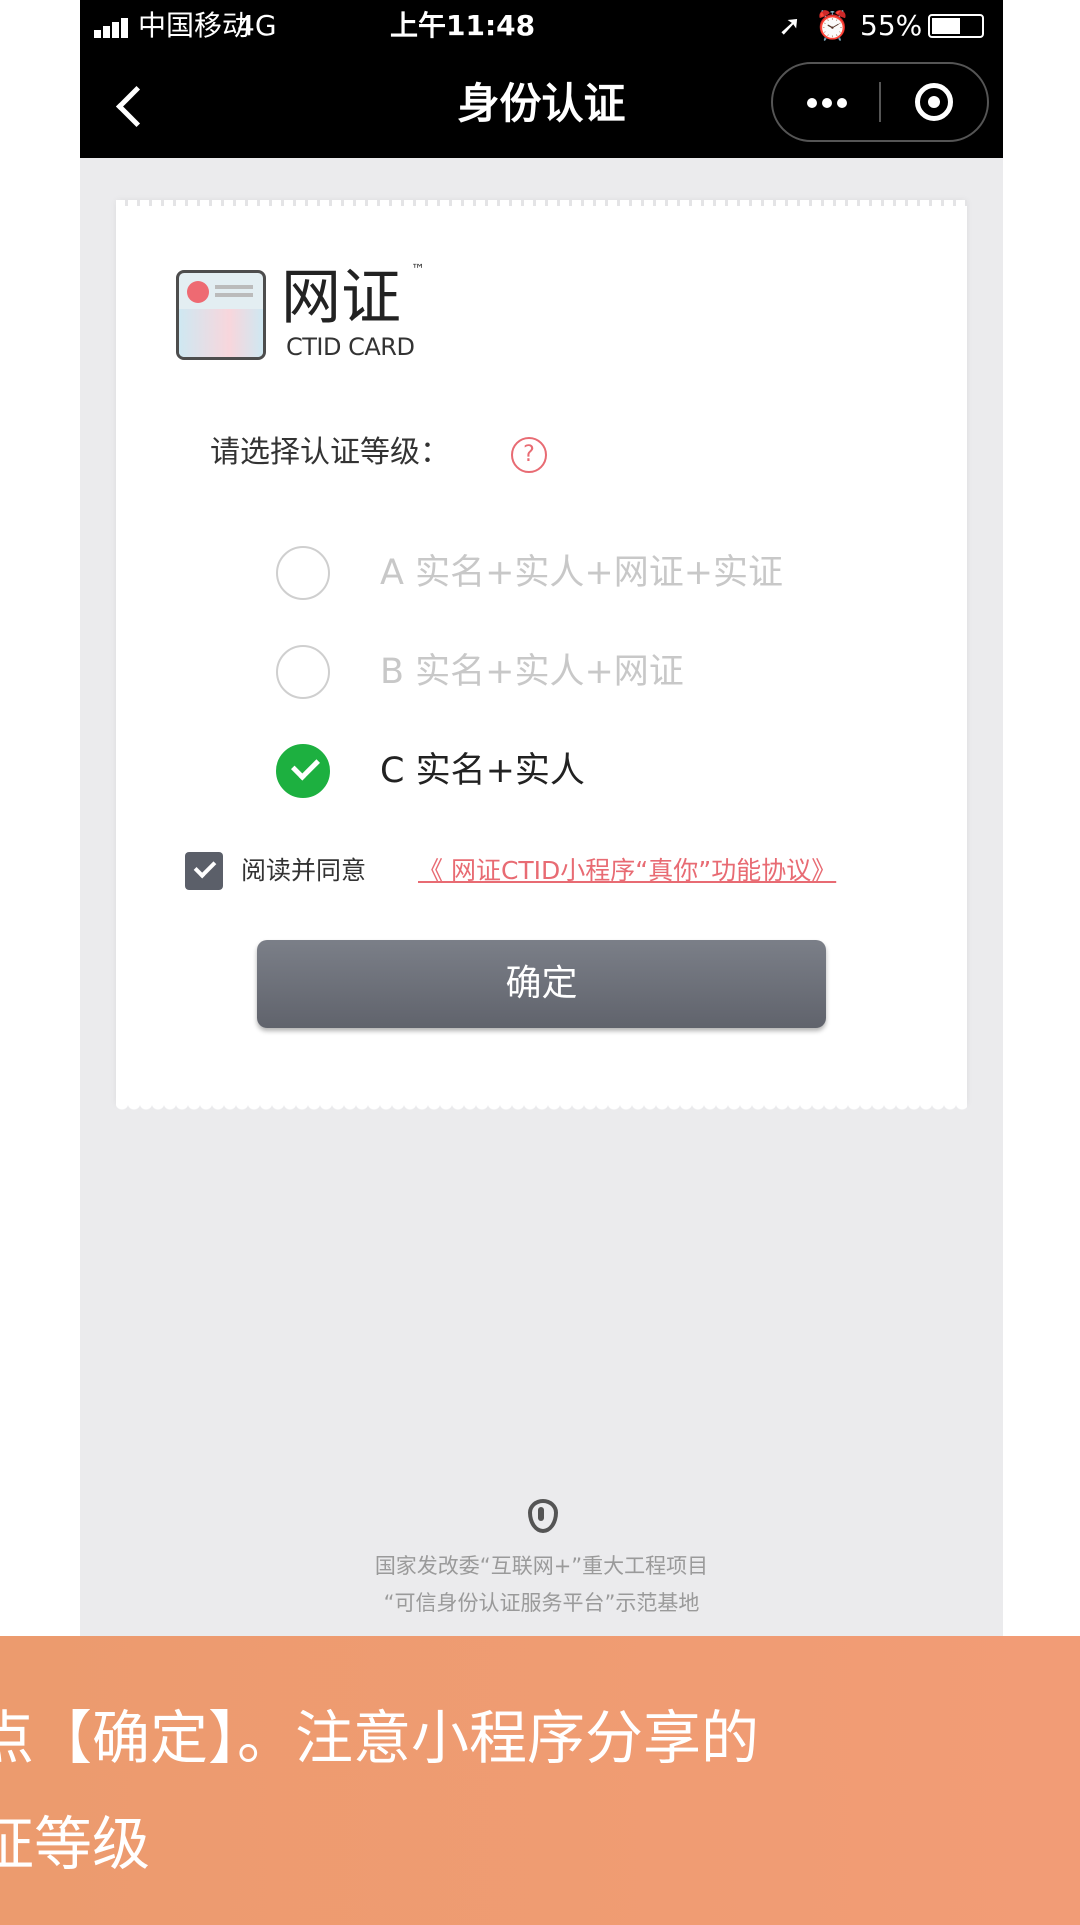 The width and height of the screenshot is (1080, 1925). I want to click on clock: 上午11:48, so click(463, 25).